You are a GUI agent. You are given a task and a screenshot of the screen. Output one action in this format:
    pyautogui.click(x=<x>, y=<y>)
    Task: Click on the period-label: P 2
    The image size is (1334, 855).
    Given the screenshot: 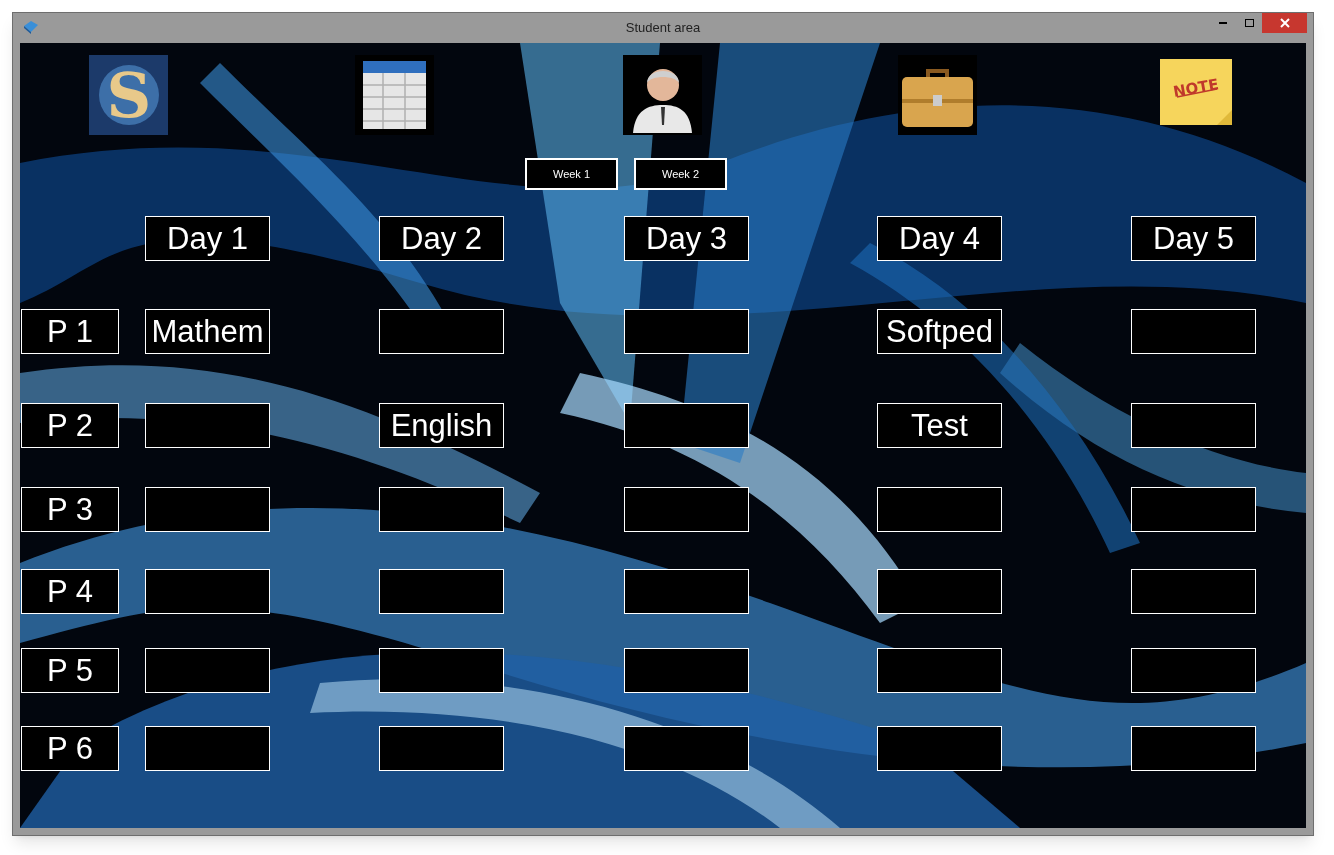 What is the action you would take?
    pyautogui.click(x=70, y=425)
    